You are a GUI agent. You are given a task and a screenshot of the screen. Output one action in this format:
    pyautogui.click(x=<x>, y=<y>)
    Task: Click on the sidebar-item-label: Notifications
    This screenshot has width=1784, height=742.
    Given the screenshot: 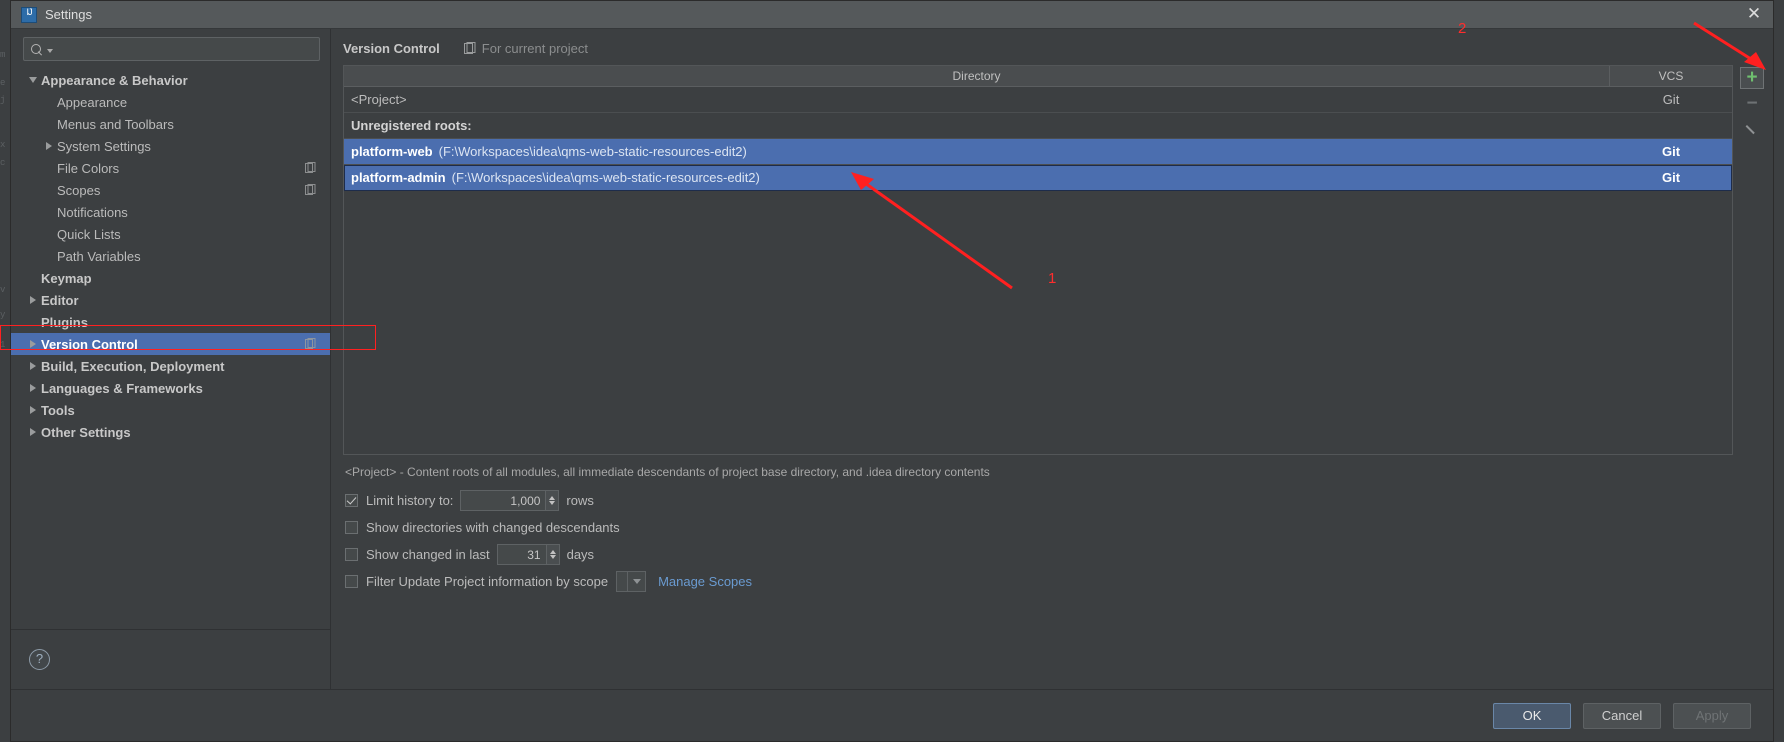 What is the action you would take?
    pyautogui.click(x=92, y=212)
    